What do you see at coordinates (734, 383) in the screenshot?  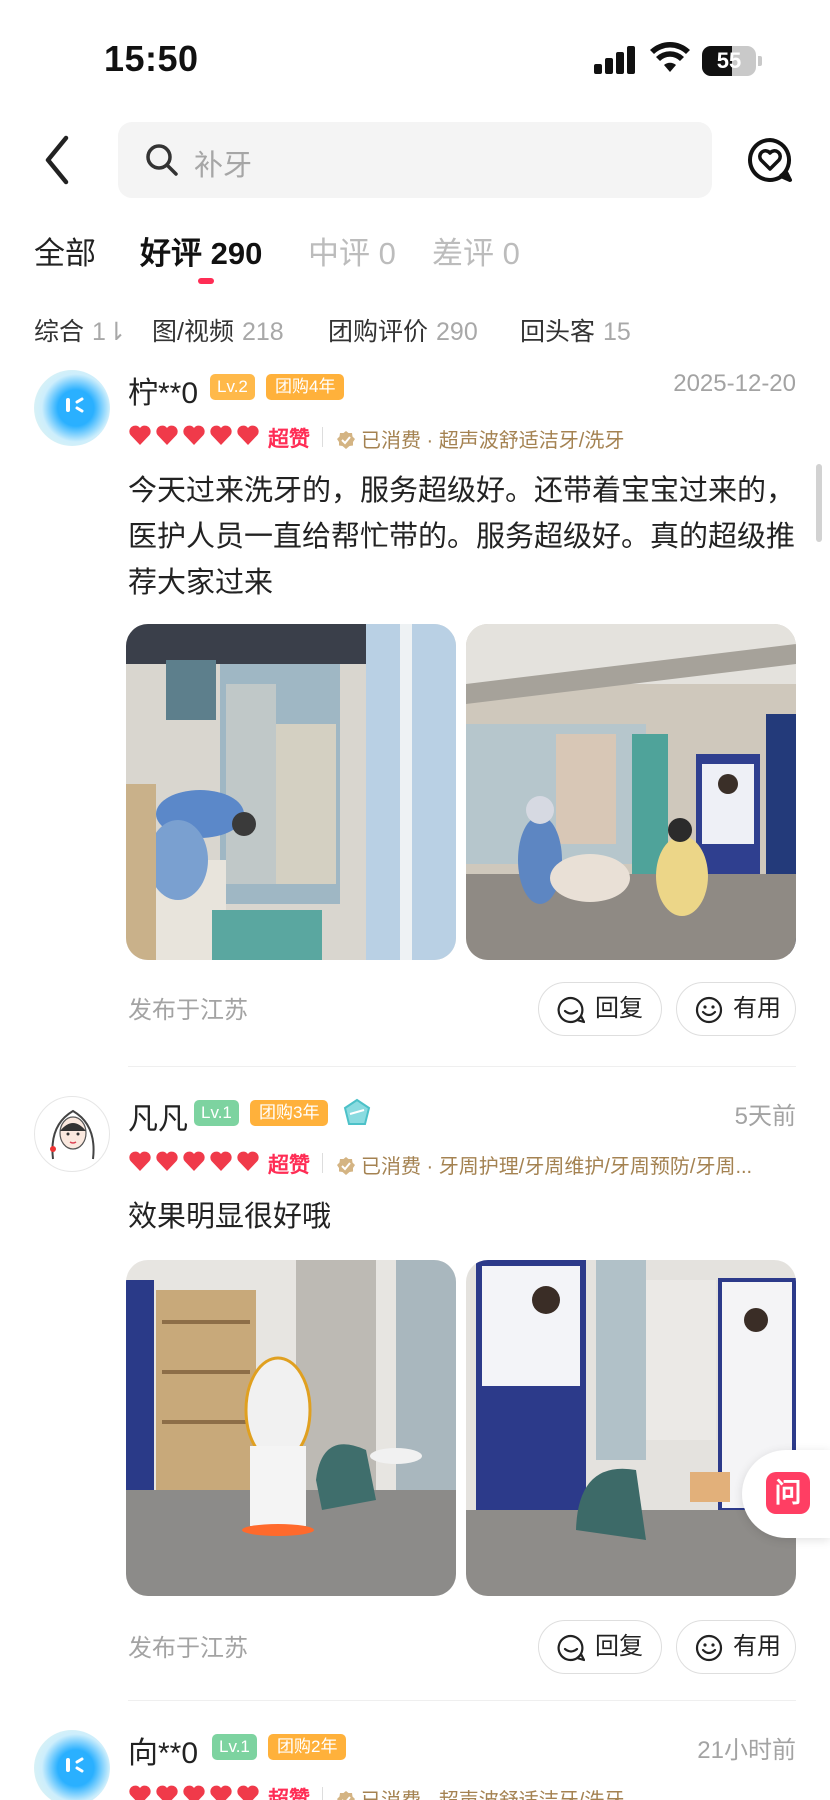 I see `review-date: 2025-12-20` at bounding box center [734, 383].